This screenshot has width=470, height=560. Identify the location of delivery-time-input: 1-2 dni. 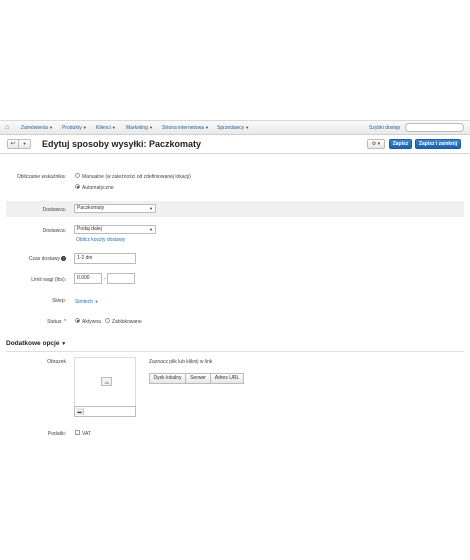
(105, 258).